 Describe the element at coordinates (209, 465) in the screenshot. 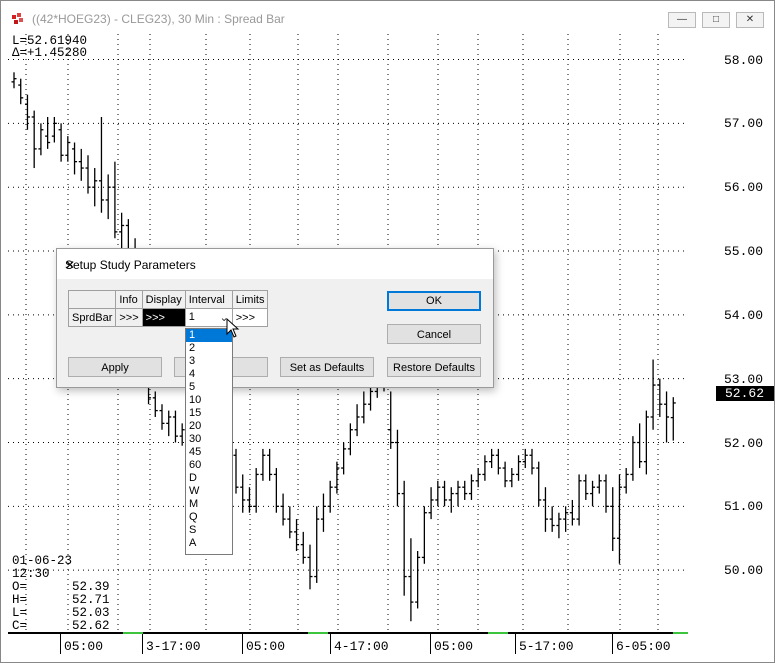

I see `interval-option: 60` at that location.